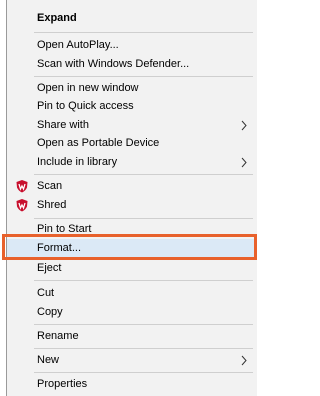  I want to click on menu-item-label: Expand, so click(57, 18).